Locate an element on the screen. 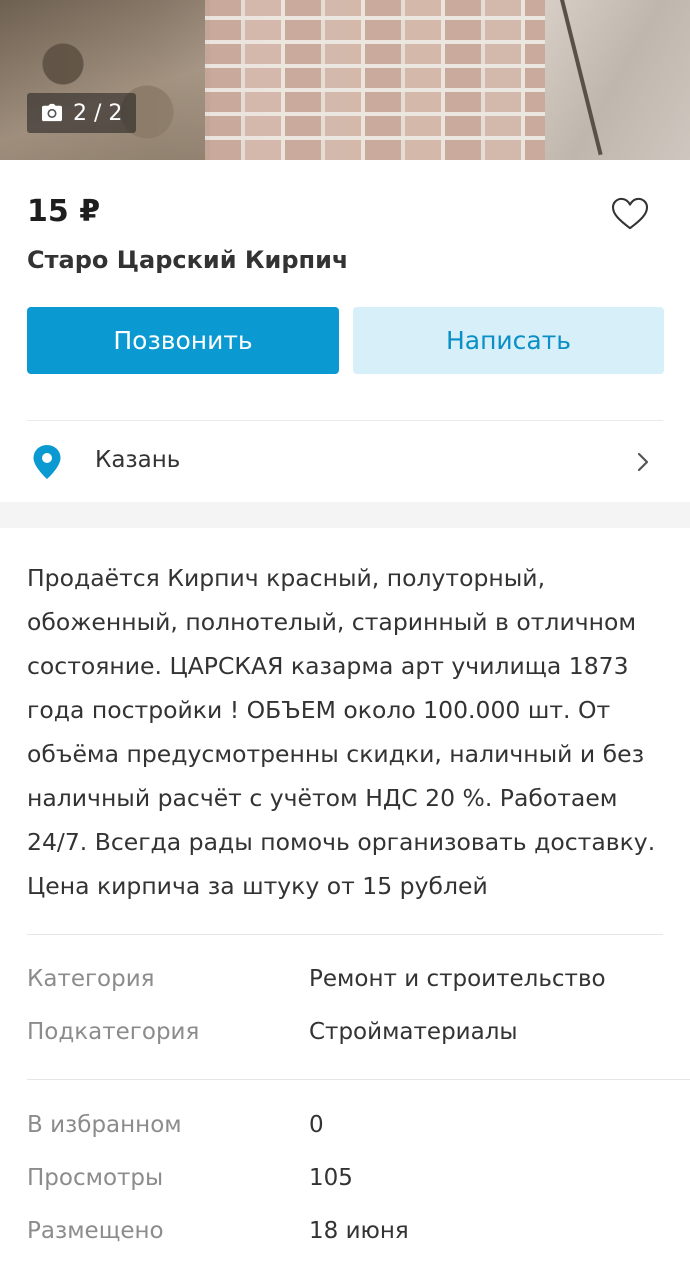  favorite-button is located at coordinates (630, 214).